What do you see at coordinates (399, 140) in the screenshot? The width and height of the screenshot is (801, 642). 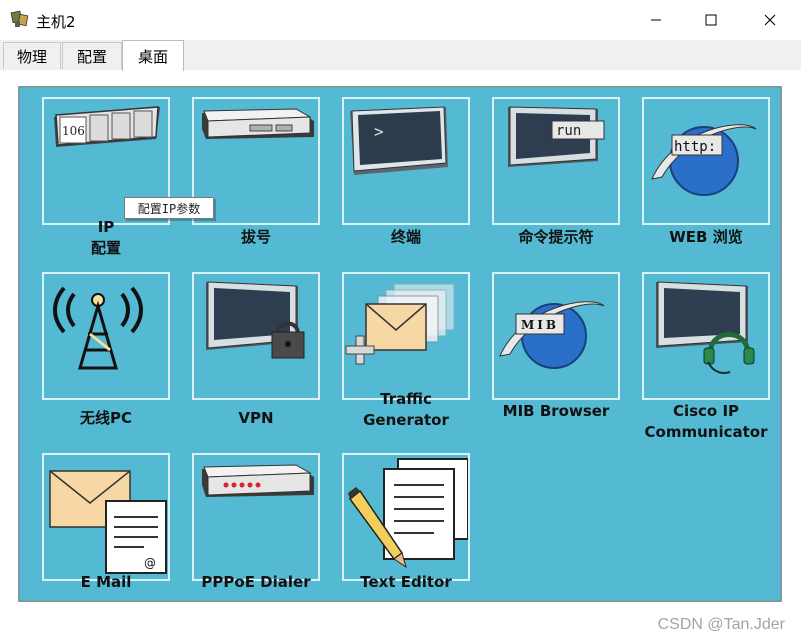 I see `terminal-icon: >` at bounding box center [399, 140].